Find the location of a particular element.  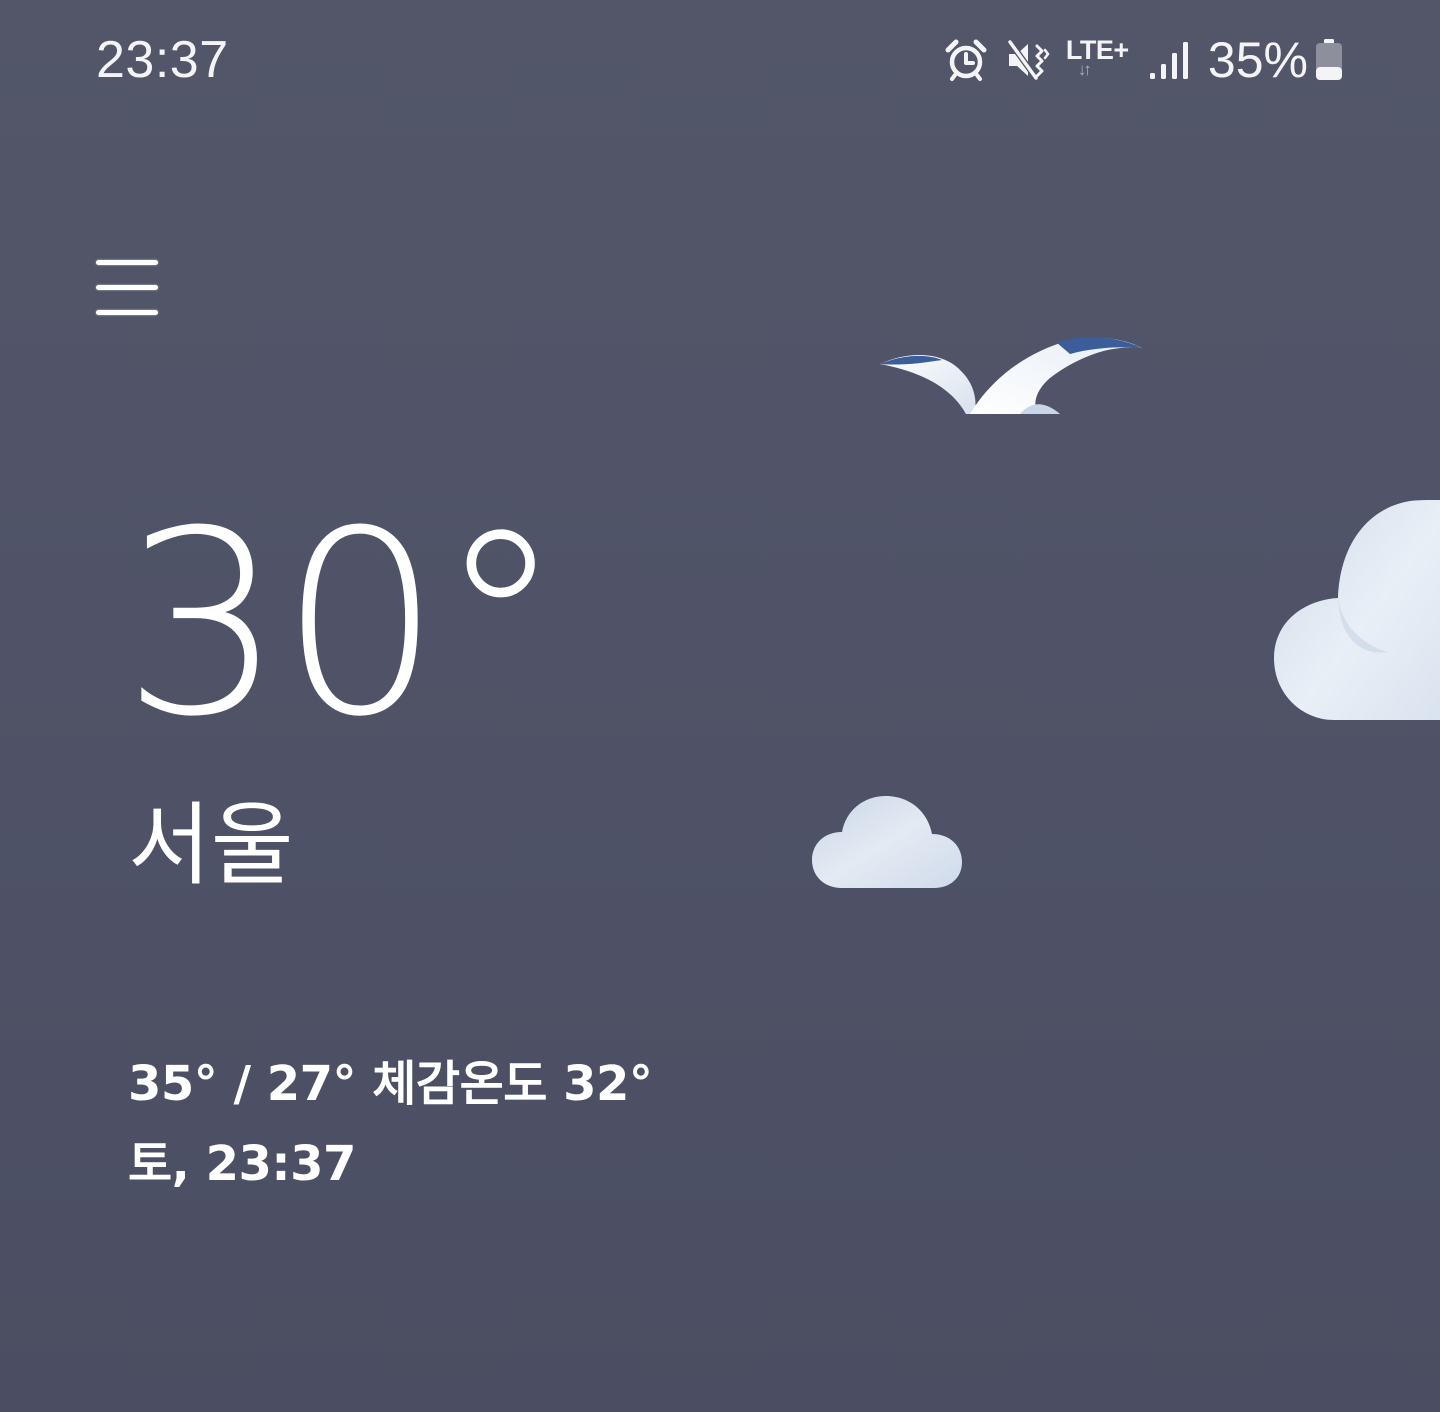

battery-percent: 35% is located at coordinates (1257, 60).